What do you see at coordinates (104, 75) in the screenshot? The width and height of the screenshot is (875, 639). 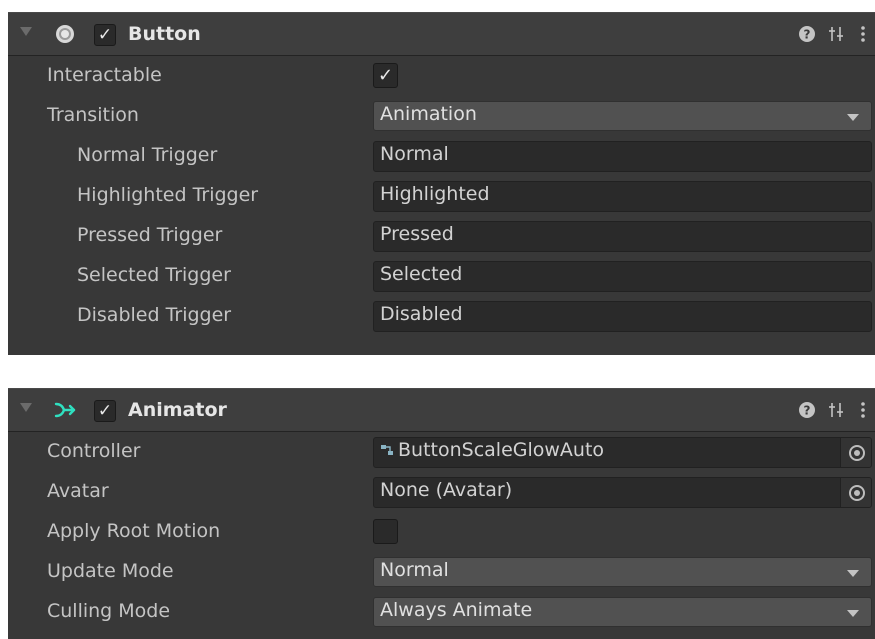 I see `interactable-label: Interactable` at bounding box center [104, 75].